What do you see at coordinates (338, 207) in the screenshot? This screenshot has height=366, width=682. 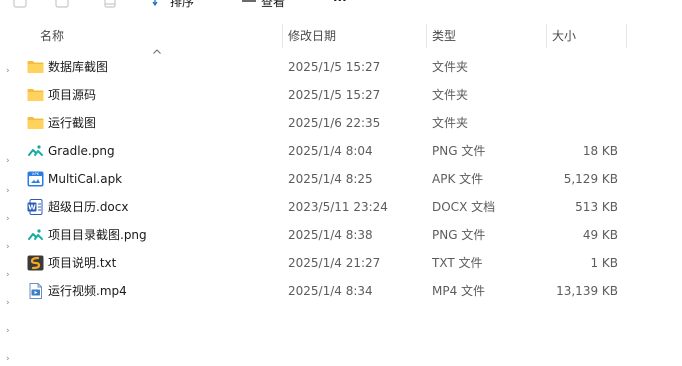 I see `file-date: 2023/5/11 23:24` at bounding box center [338, 207].